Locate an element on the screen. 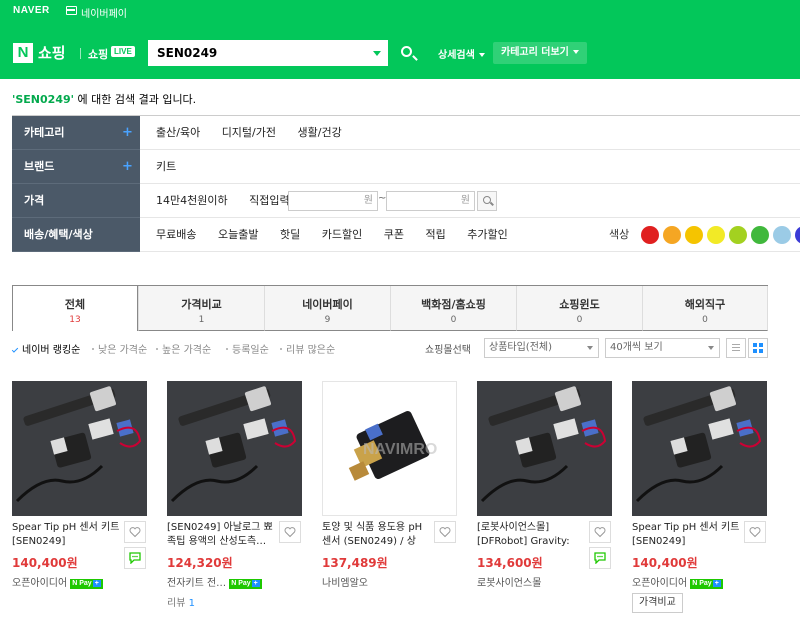 This screenshot has width=800, height=617. tab-price-compare: 가격비교 1 is located at coordinates (201, 308).